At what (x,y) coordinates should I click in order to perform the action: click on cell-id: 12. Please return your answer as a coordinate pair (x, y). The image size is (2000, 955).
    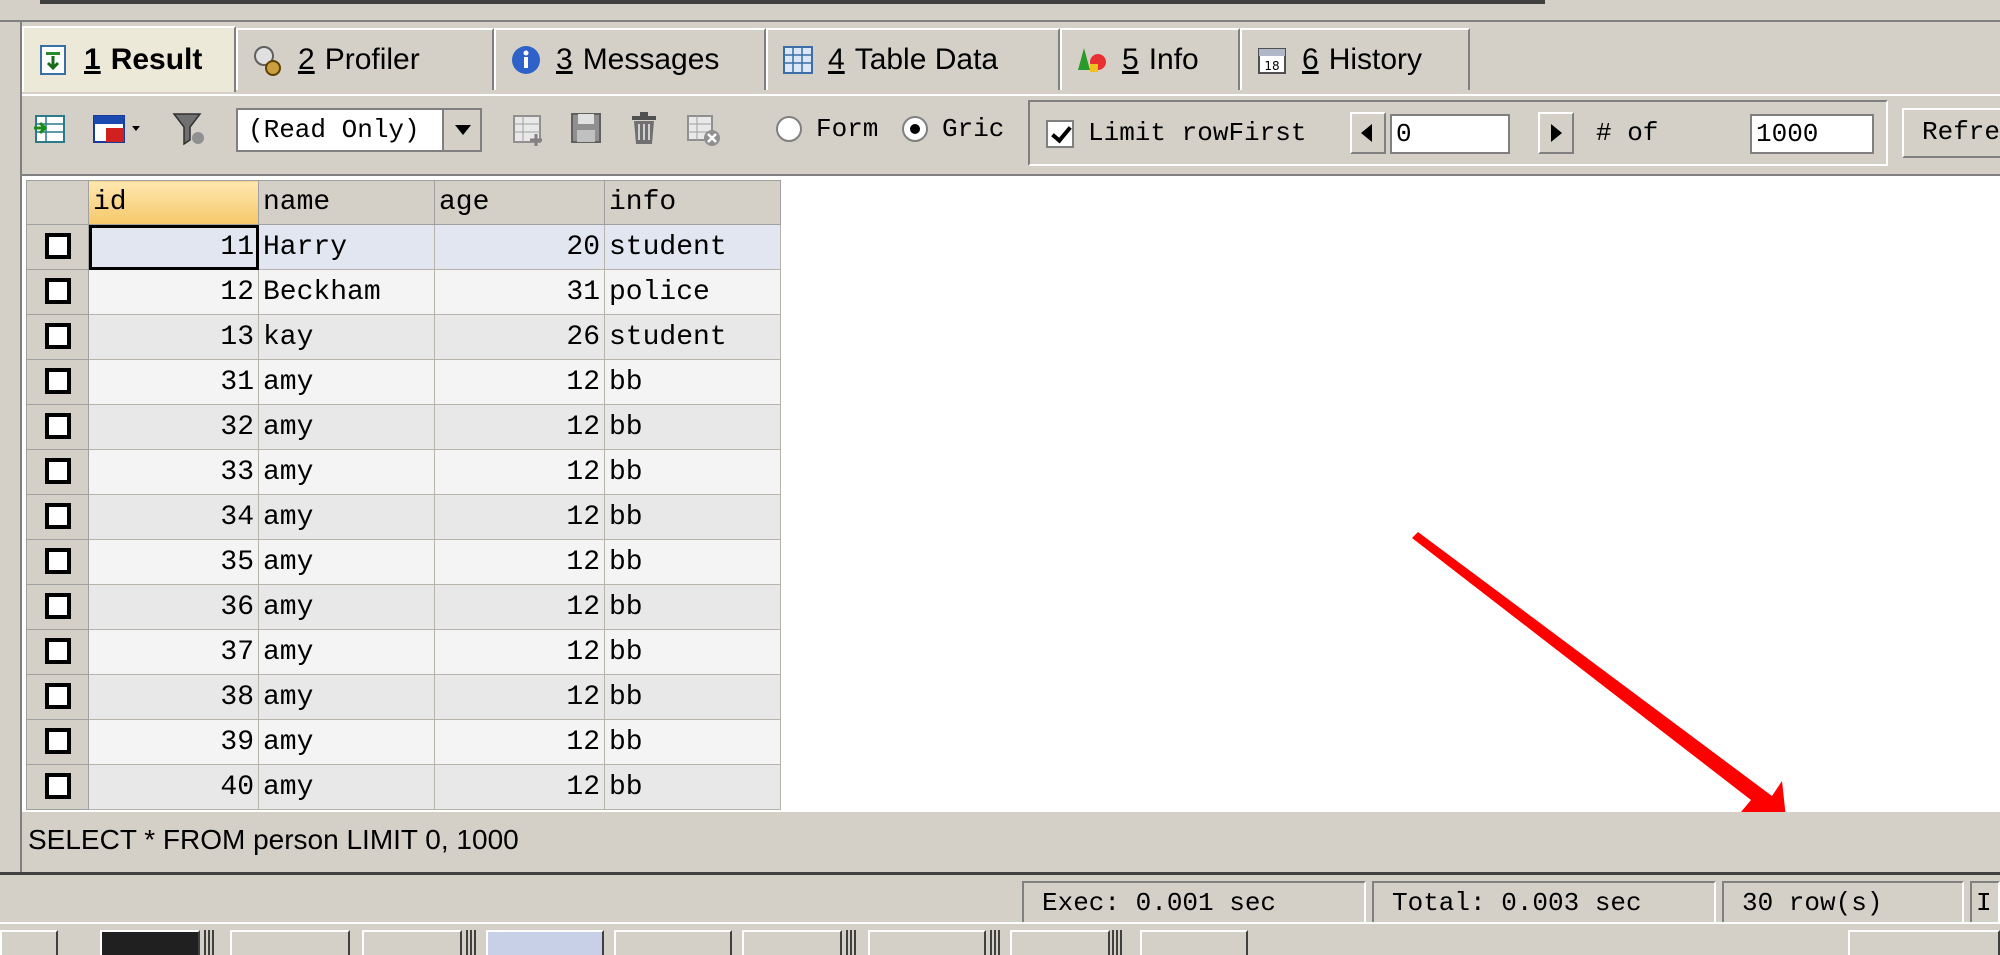
    Looking at the image, I should click on (173, 292).